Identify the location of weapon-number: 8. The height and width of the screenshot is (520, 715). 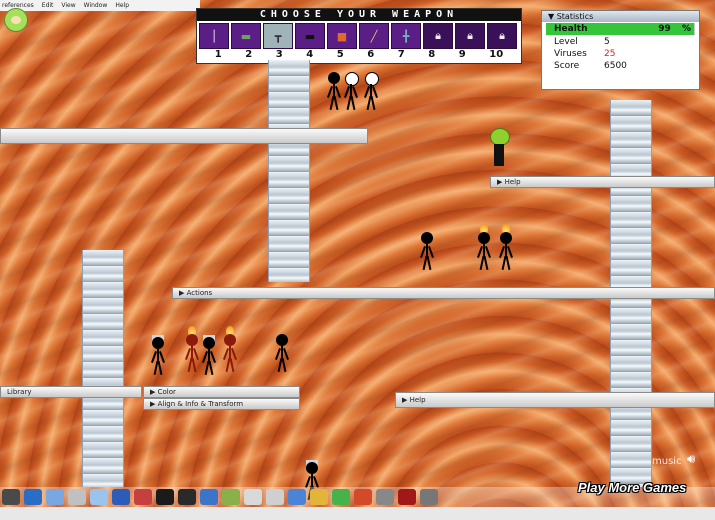
(432, 54).